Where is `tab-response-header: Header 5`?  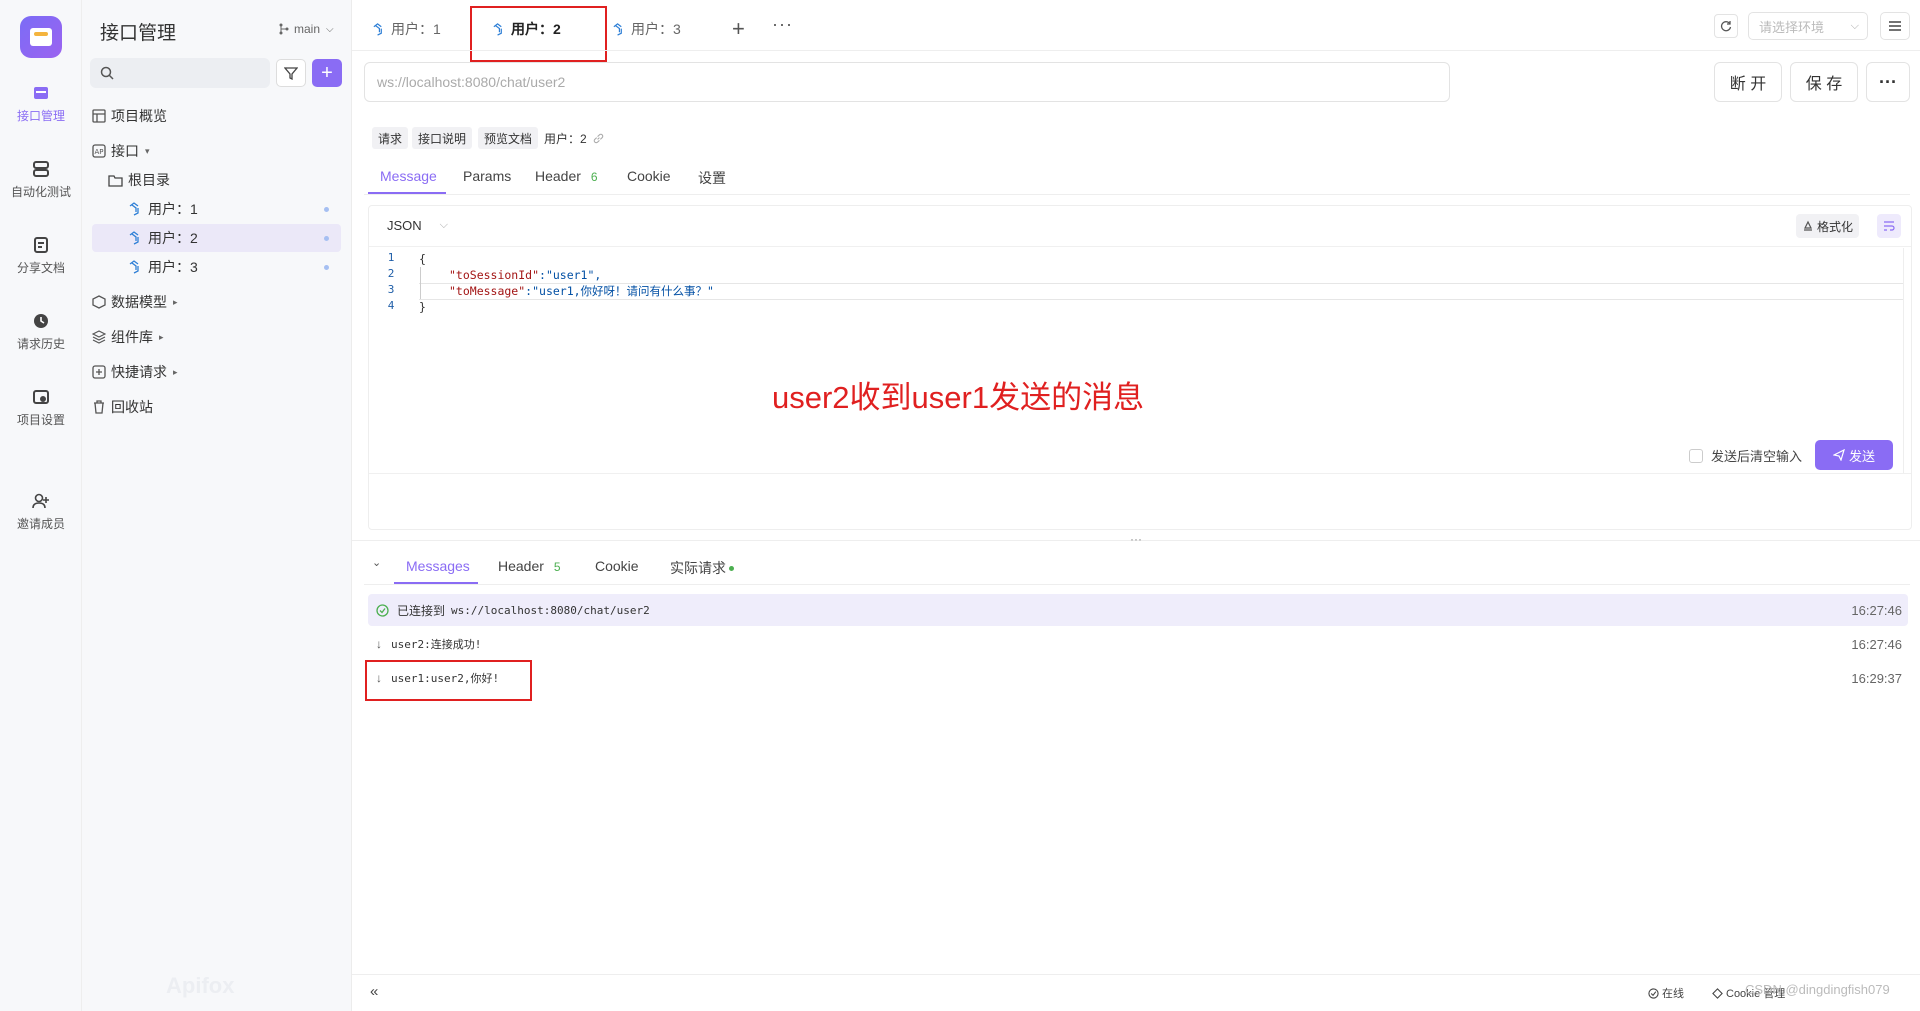
tab-response-header: Header 5 is located at coordinates (529, 566).